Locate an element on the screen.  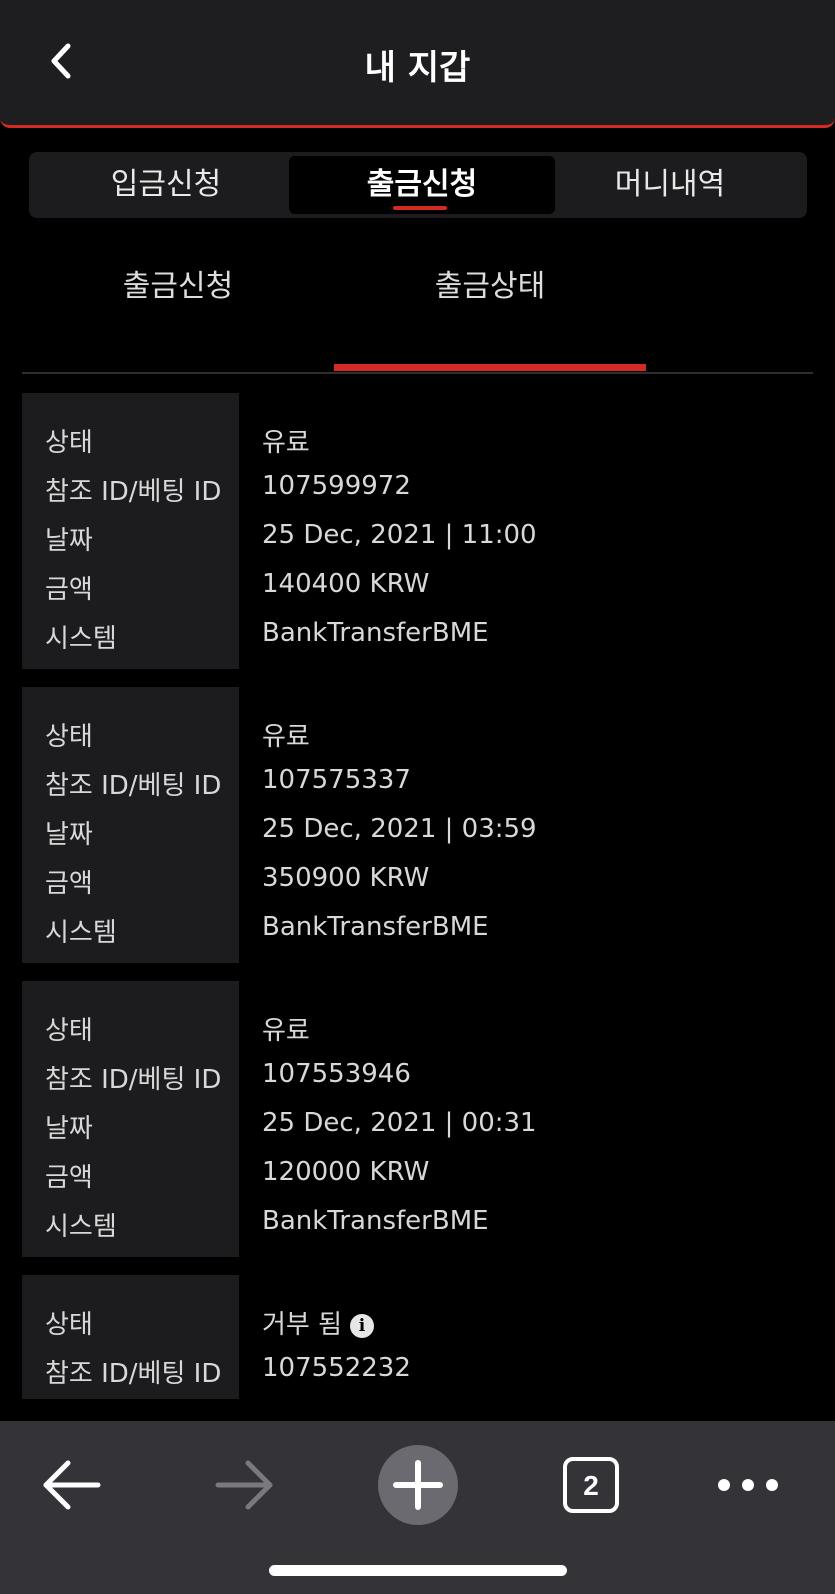
subtab-withdraw-status: 출금상태 is located at coordinates (490, 316).